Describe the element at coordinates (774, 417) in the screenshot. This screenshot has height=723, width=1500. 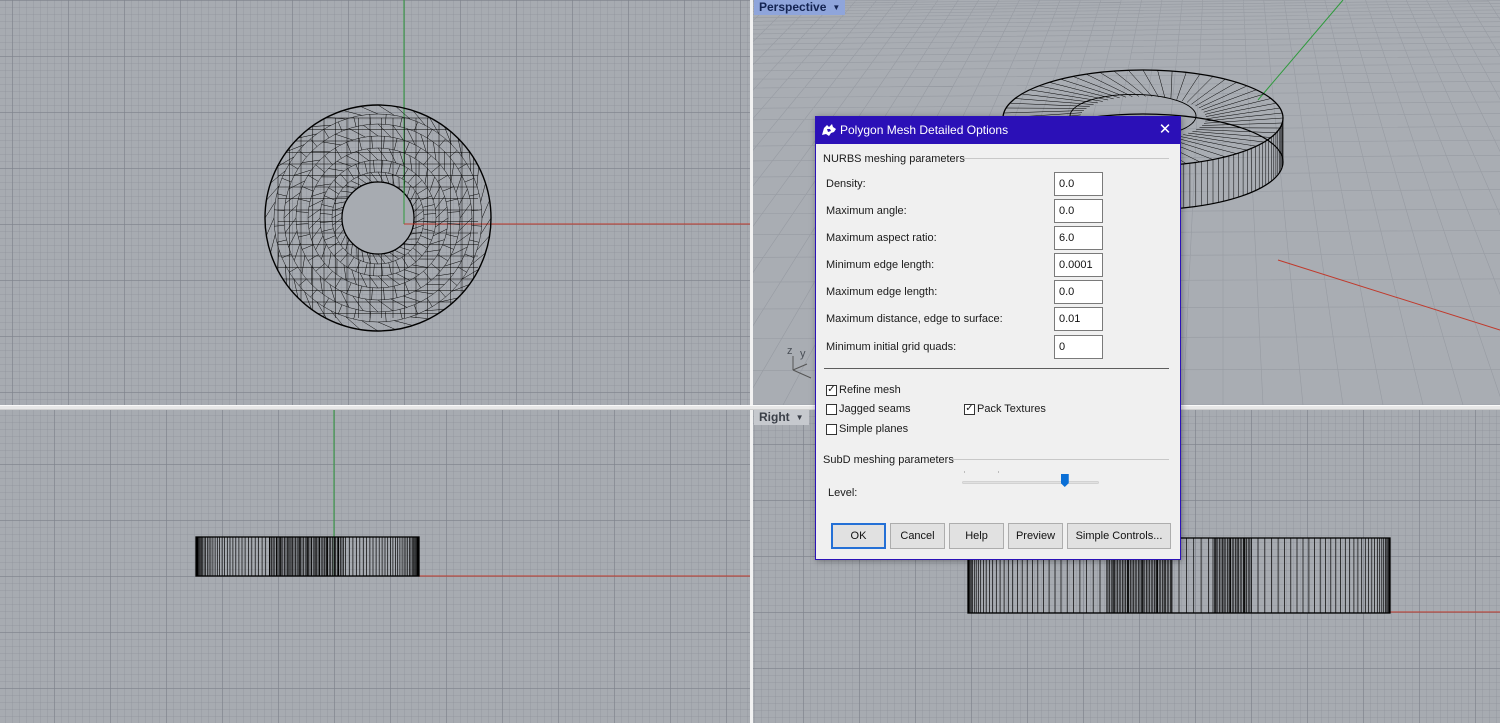
I see `right-viewport-label: Right` at that location.